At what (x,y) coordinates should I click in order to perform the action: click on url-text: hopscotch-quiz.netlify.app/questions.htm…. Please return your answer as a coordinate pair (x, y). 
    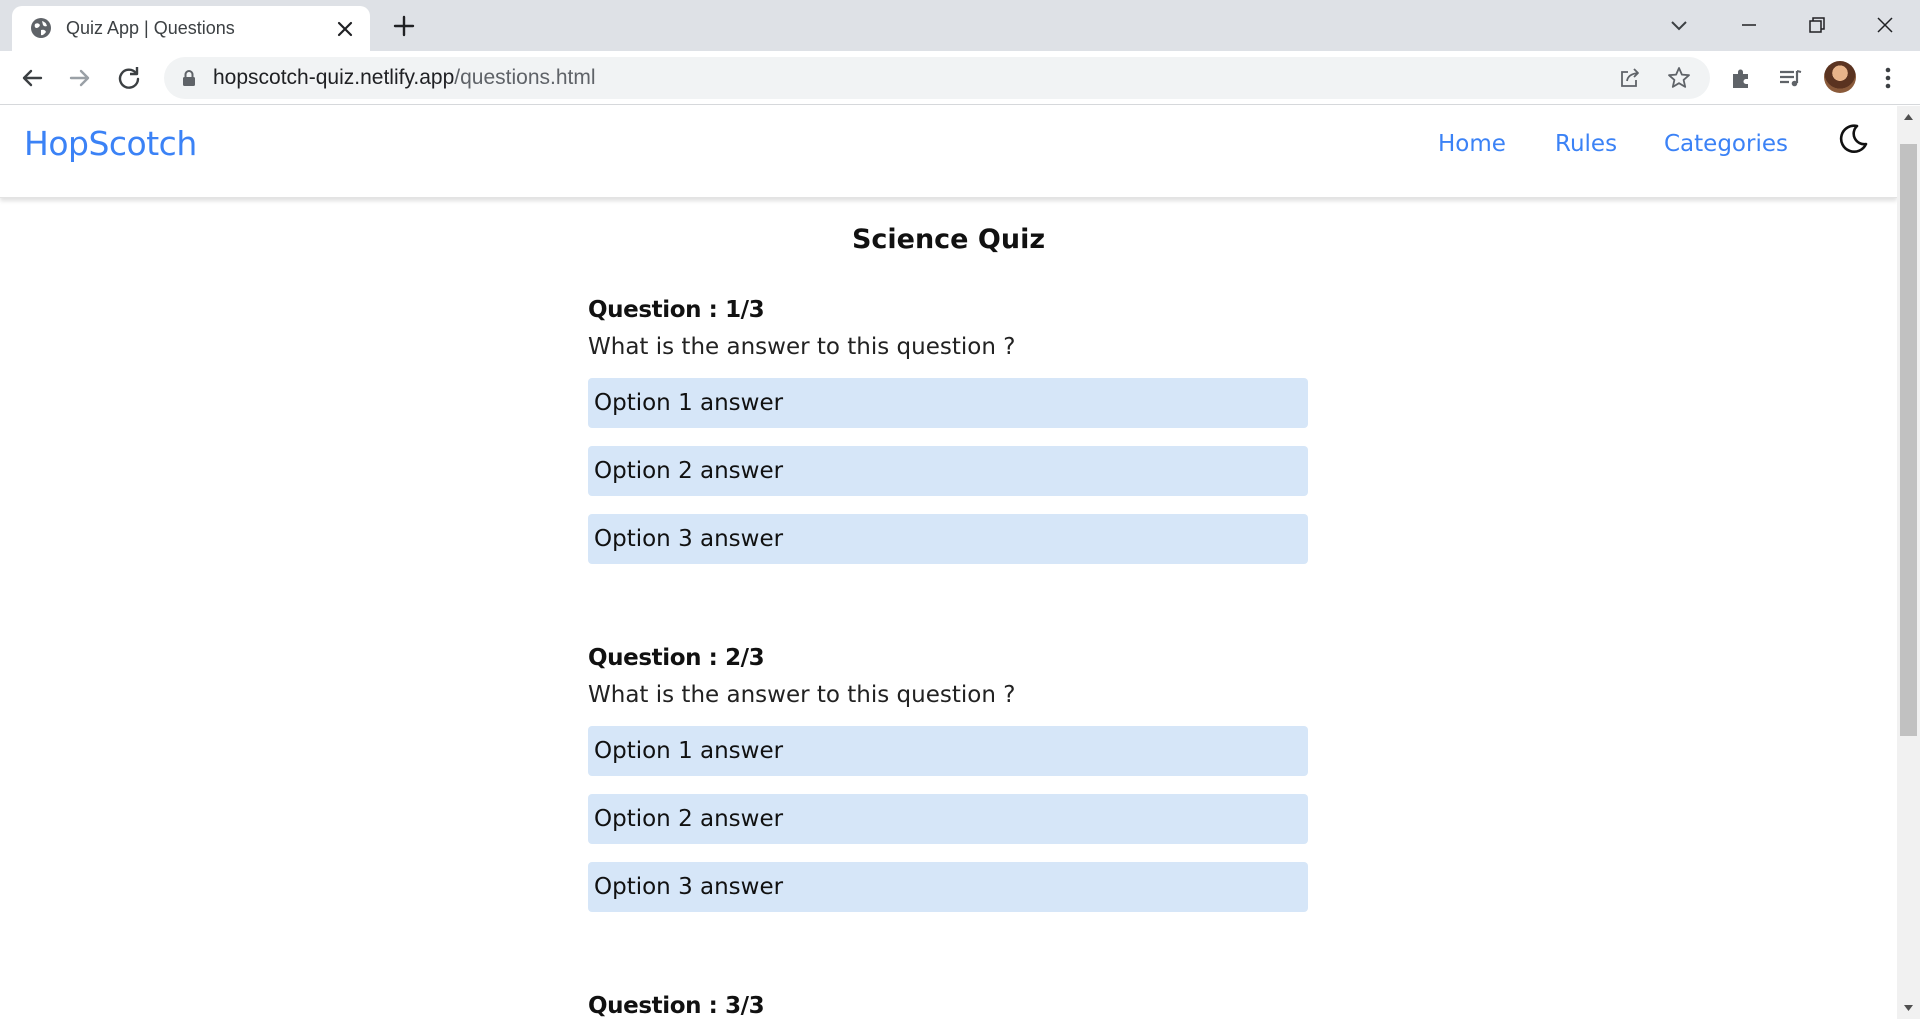
    Looking at the image, I should click on (404, 78).